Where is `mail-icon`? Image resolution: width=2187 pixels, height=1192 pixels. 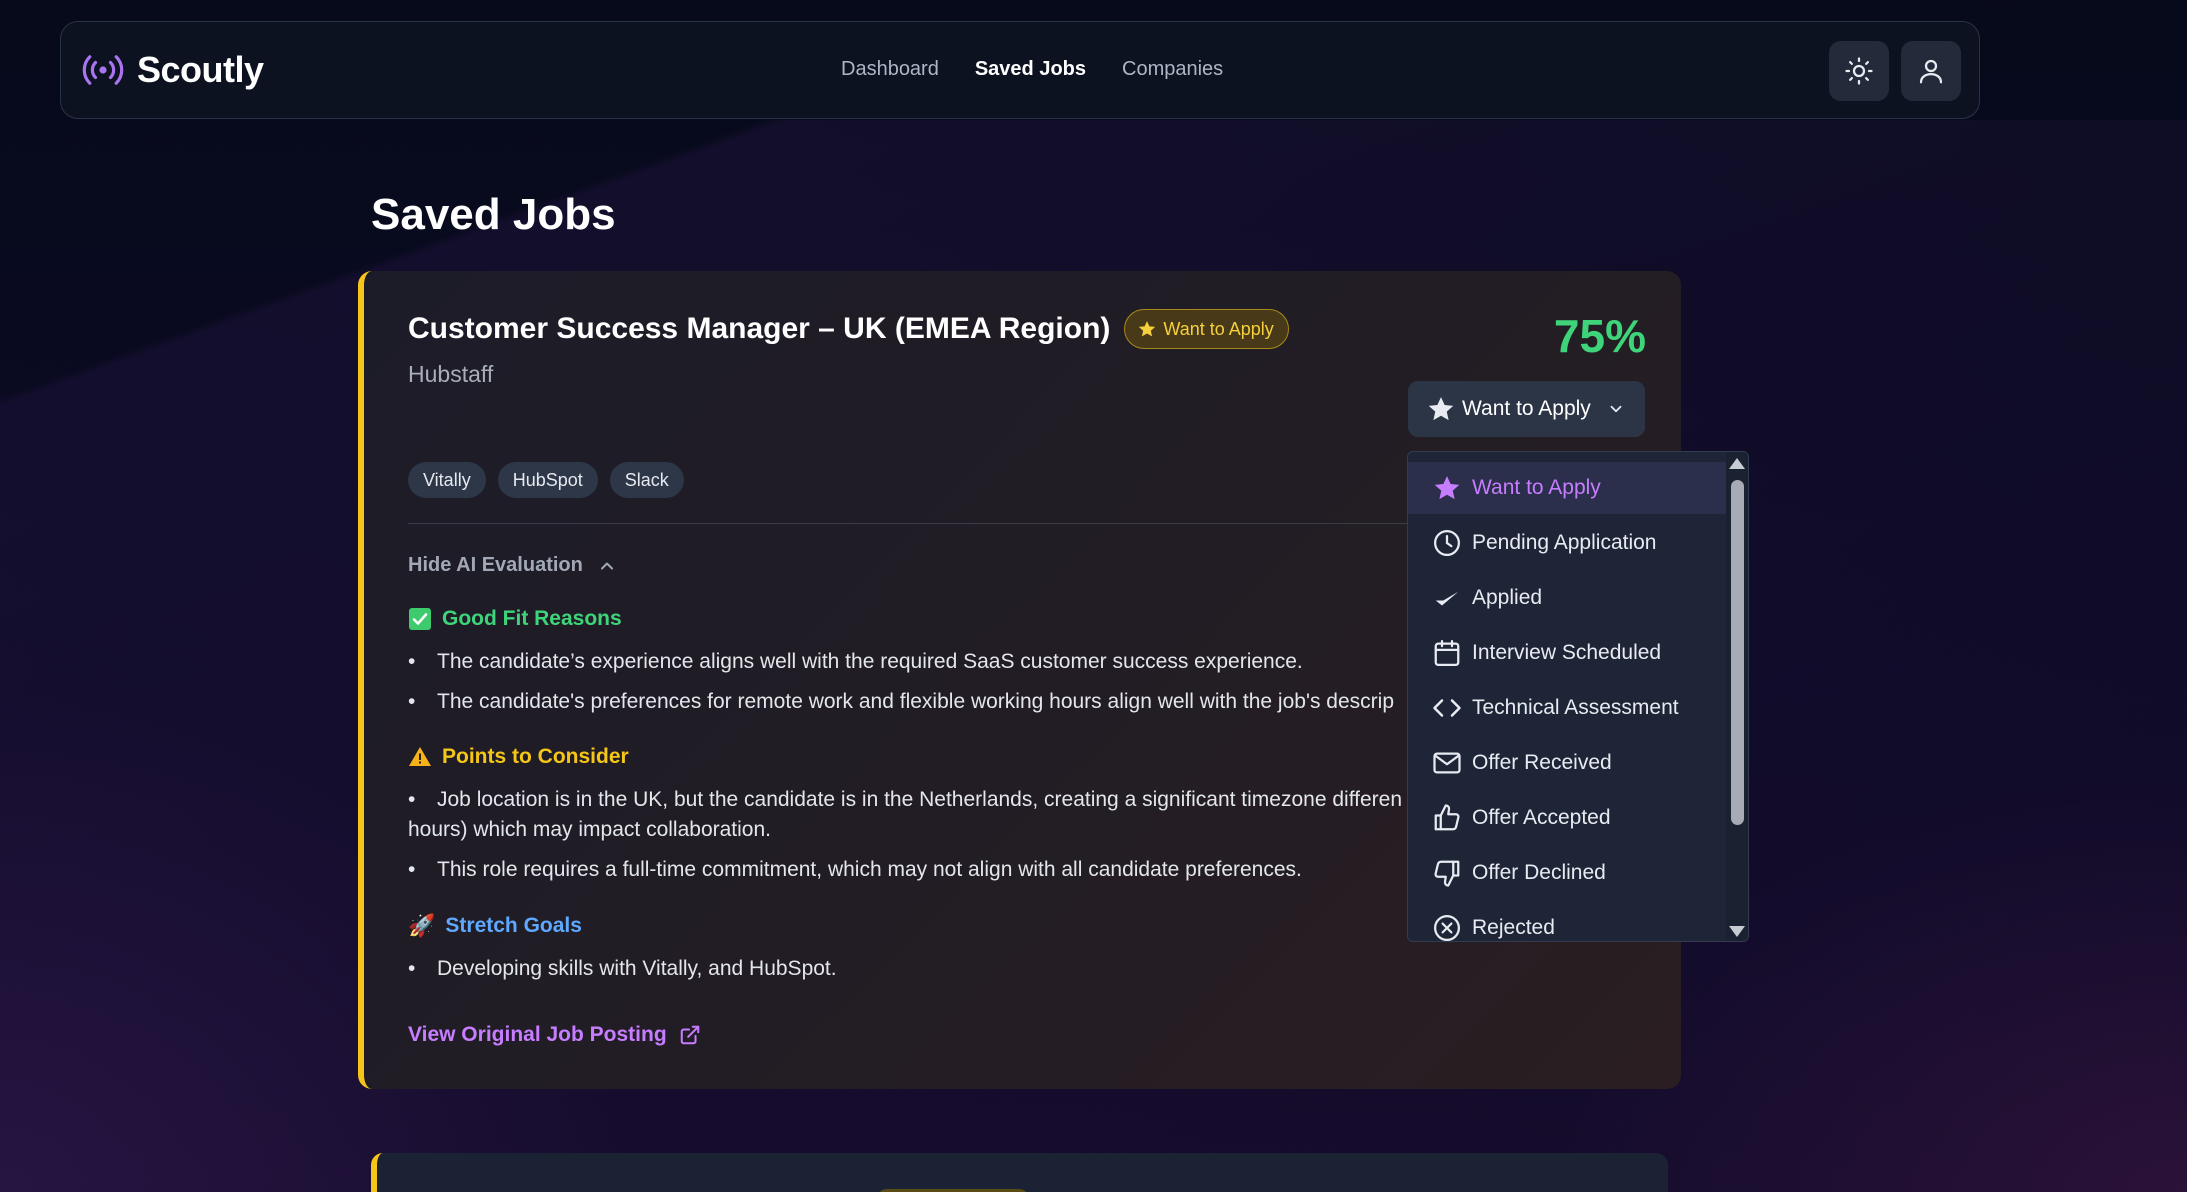
mail-icon is located at coordinates (1447, 763).